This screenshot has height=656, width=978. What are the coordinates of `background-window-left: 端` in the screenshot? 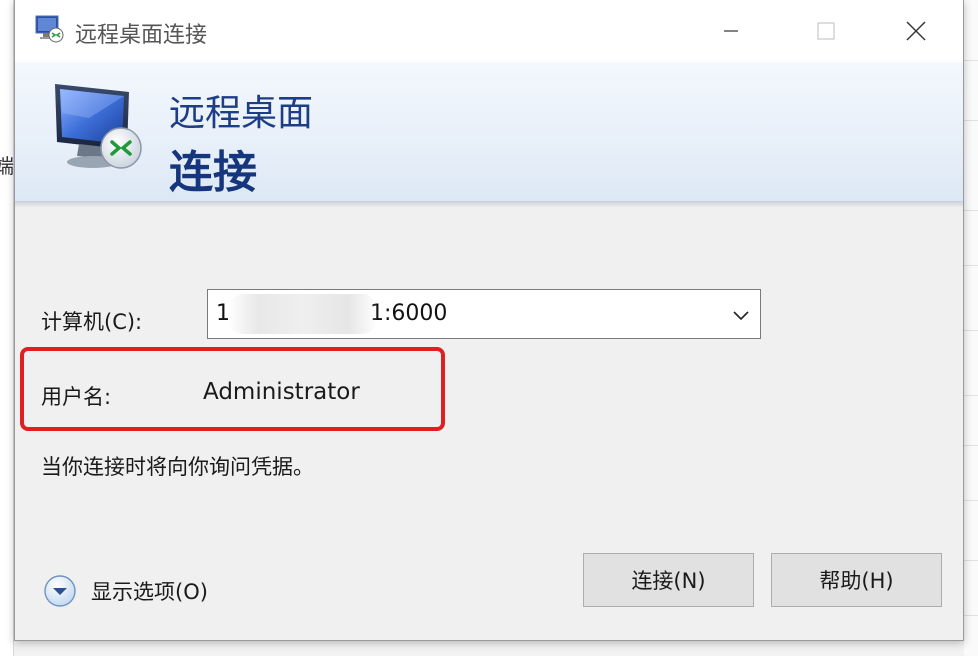 It's located at (7, 328).